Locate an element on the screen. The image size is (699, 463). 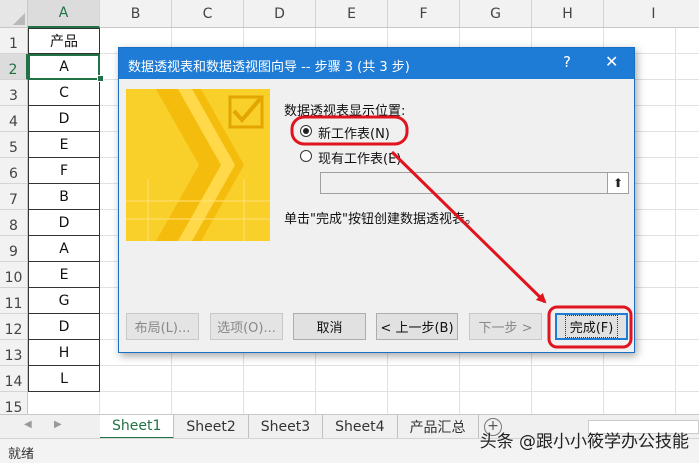
row-headers: 1 2 3 4 5 6 7 8 9 10 11 12 13 14 15 is located at coordinates (14, 221).